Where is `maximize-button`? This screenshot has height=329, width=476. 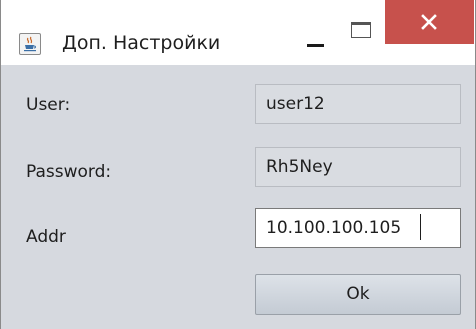
maximize-button is located at coordinates (363, 34).